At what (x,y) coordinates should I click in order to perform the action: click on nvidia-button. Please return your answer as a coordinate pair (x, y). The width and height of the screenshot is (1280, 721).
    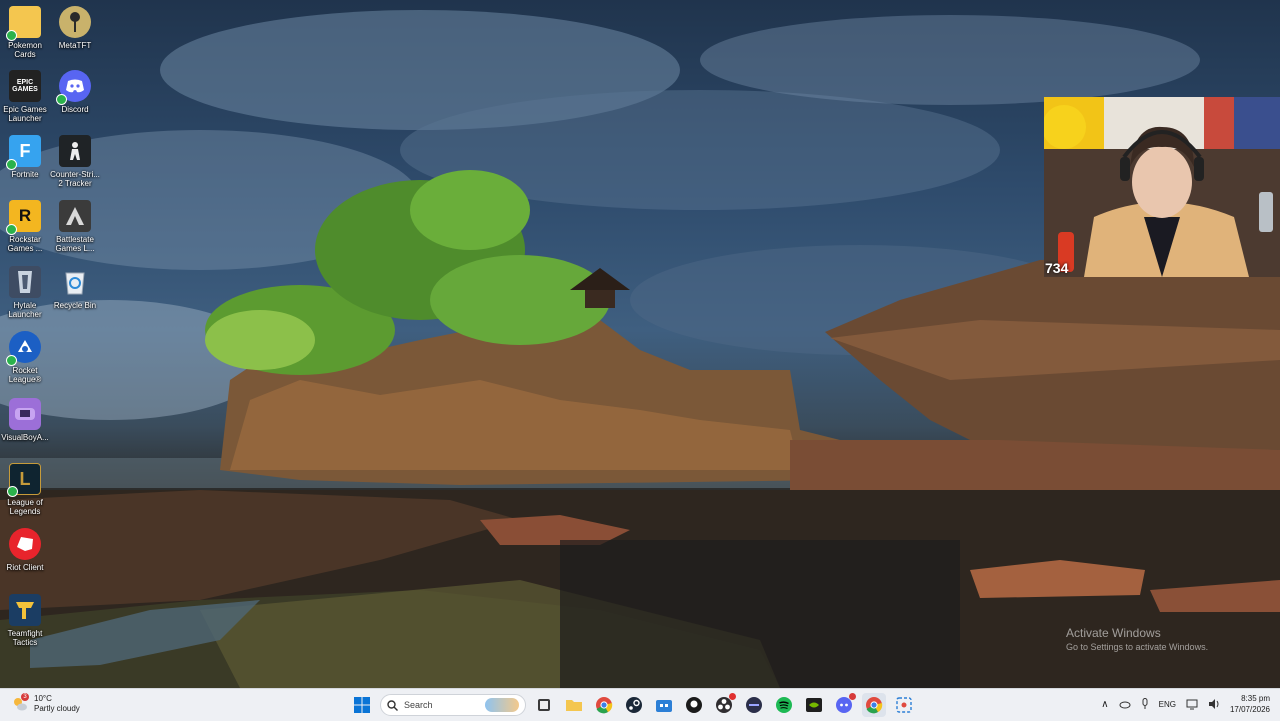
    Looking at the image, I should click on (814, 705).